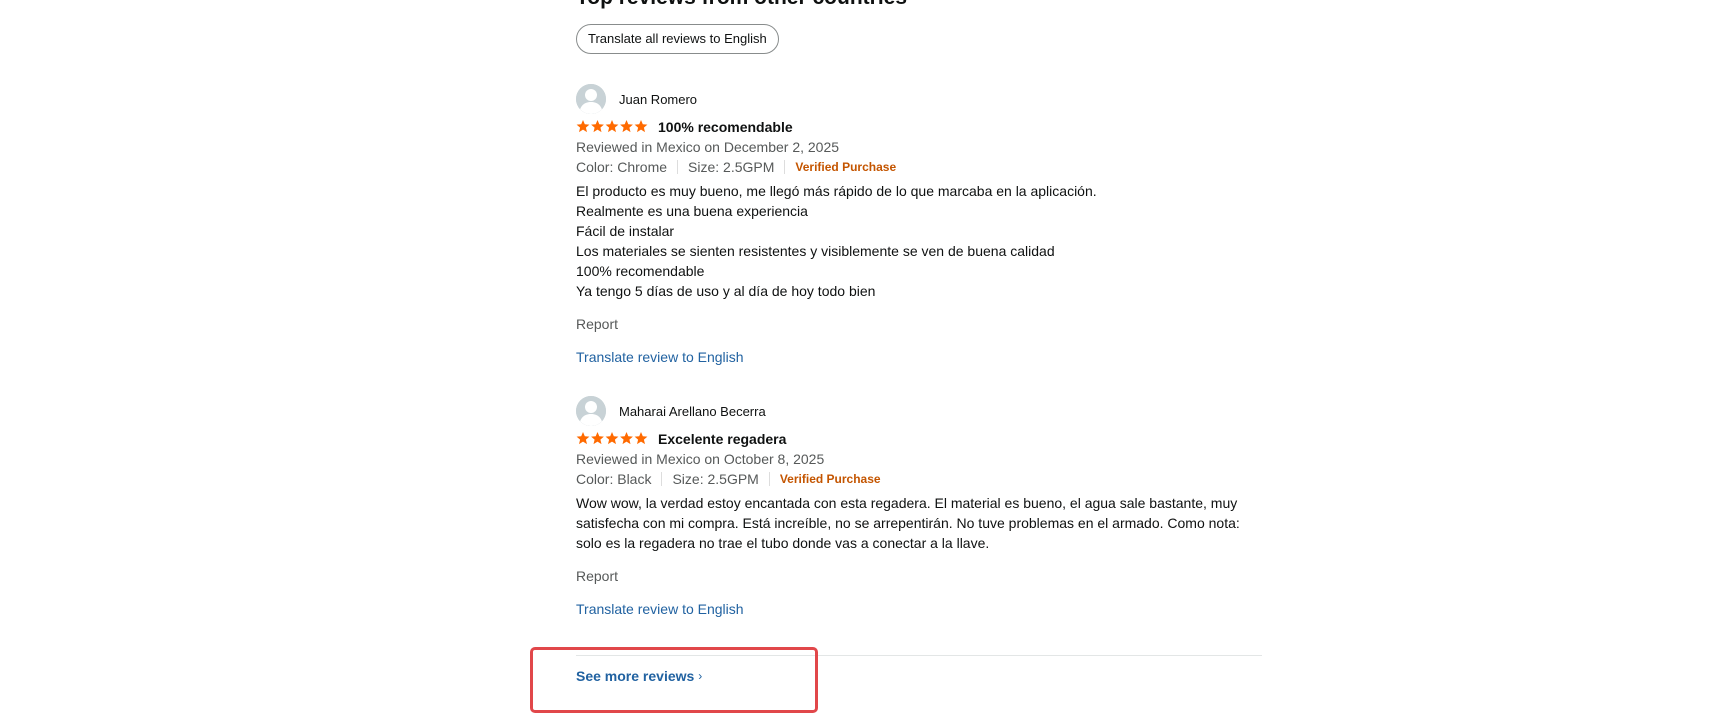 Image resolution: width=1732 pixels, height=715 pixels. Describe the element at coordinates (677, 39) in the screenshot. I see `translate-all-reviews-button: Translate all reviews to English` at that location.